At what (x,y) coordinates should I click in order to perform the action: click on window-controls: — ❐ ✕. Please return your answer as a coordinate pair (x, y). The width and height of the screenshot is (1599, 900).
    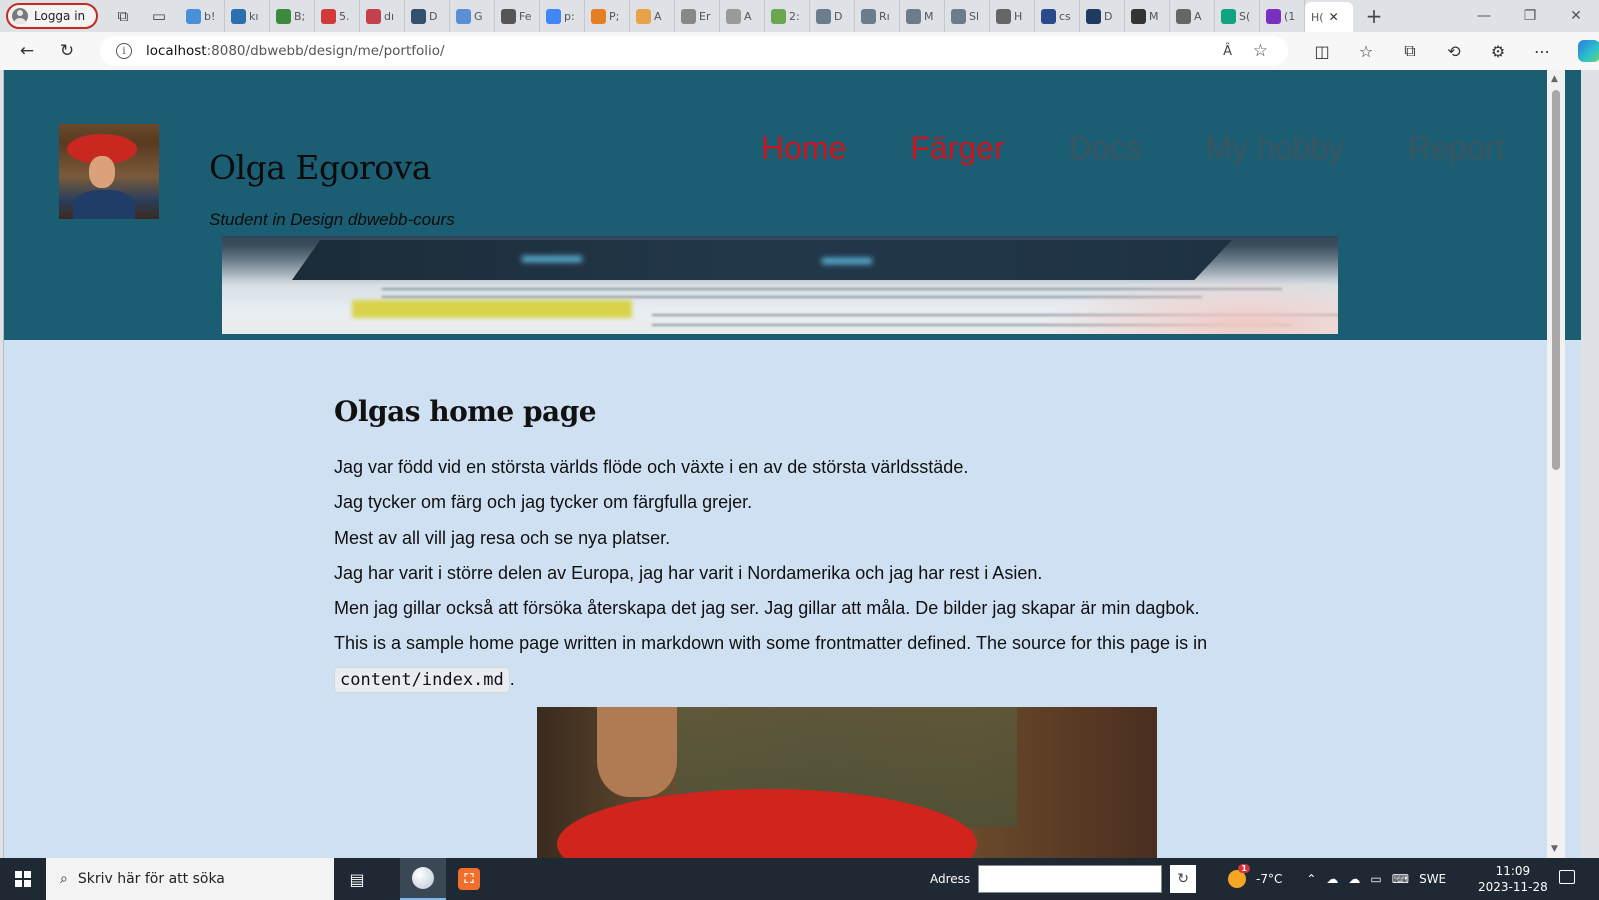
    Looking at the image, I should click on (1530, 16).